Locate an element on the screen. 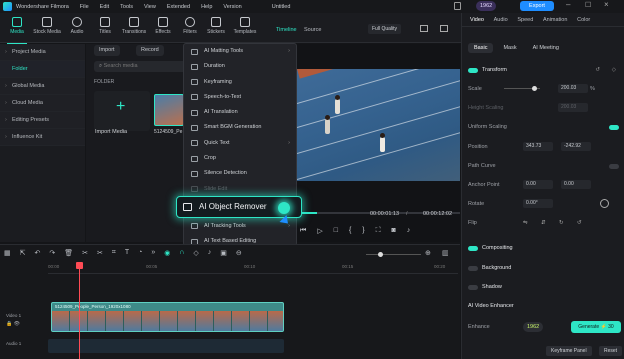 This screenshot has height=359, width=624. zoom-out-icon: ⊖ is located at coordinates (239, 253).